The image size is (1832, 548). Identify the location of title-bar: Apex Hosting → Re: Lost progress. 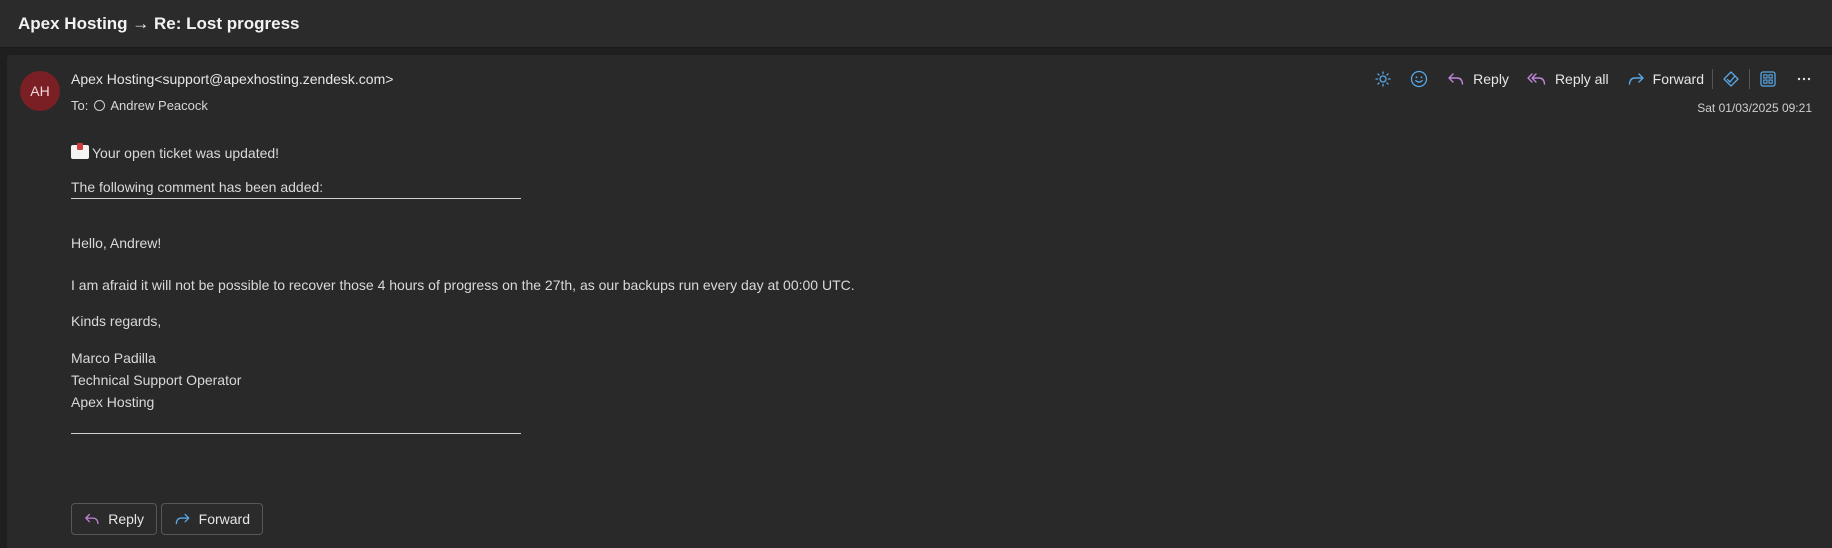
(916, 24).